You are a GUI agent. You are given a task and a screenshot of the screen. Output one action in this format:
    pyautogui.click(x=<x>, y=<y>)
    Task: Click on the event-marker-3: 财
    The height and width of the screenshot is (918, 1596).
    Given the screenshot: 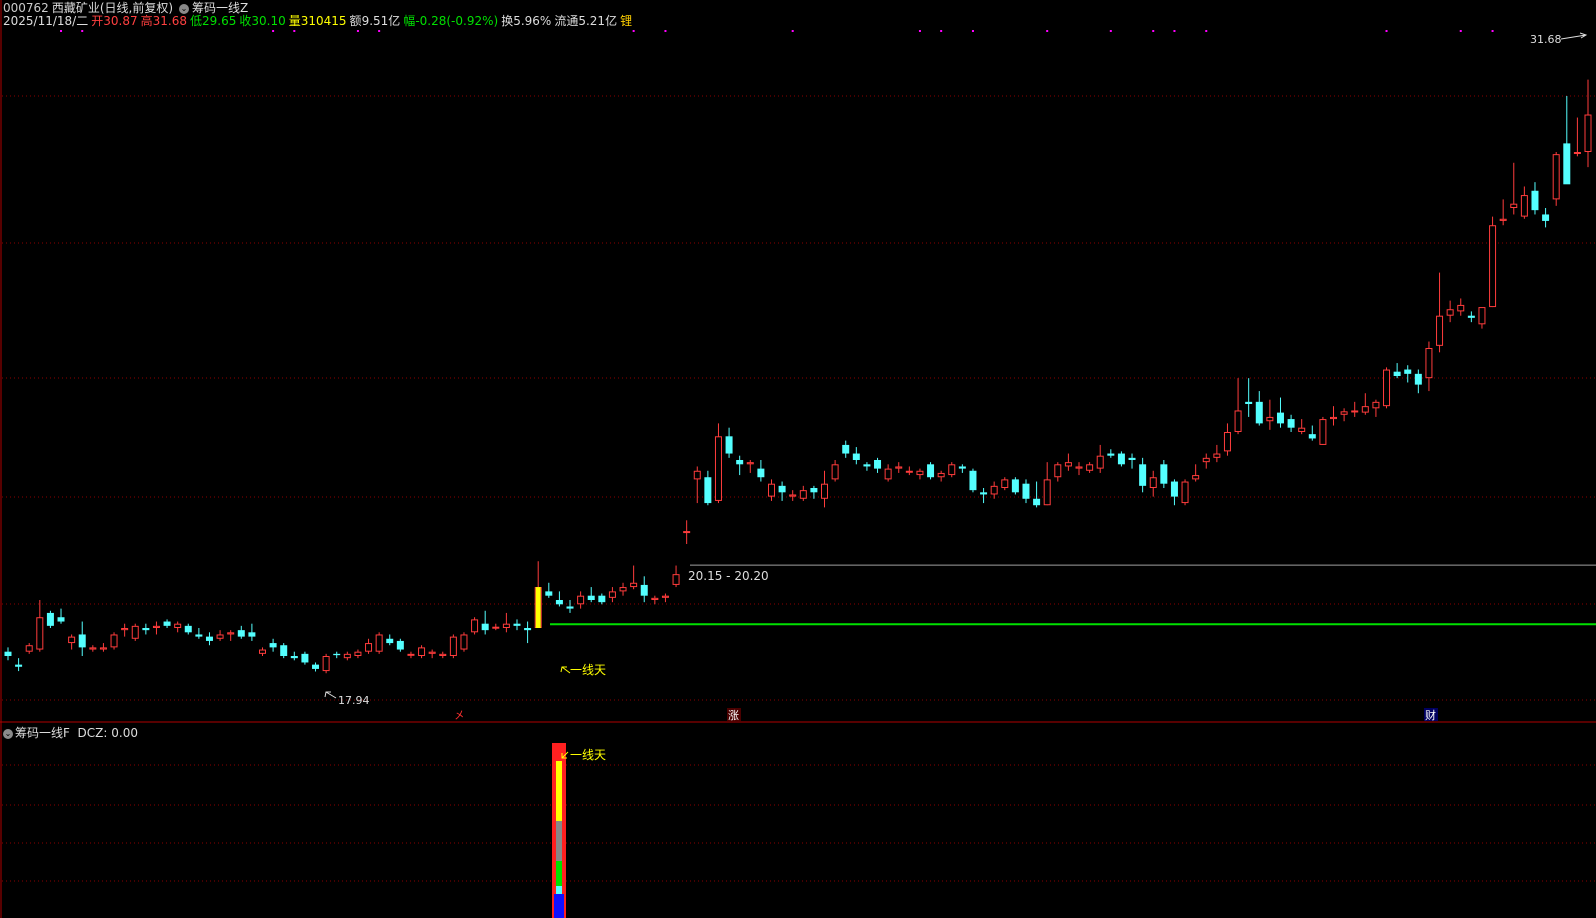 What is the action you would take?
    pyautogui.click(x=1430, y=715)
    